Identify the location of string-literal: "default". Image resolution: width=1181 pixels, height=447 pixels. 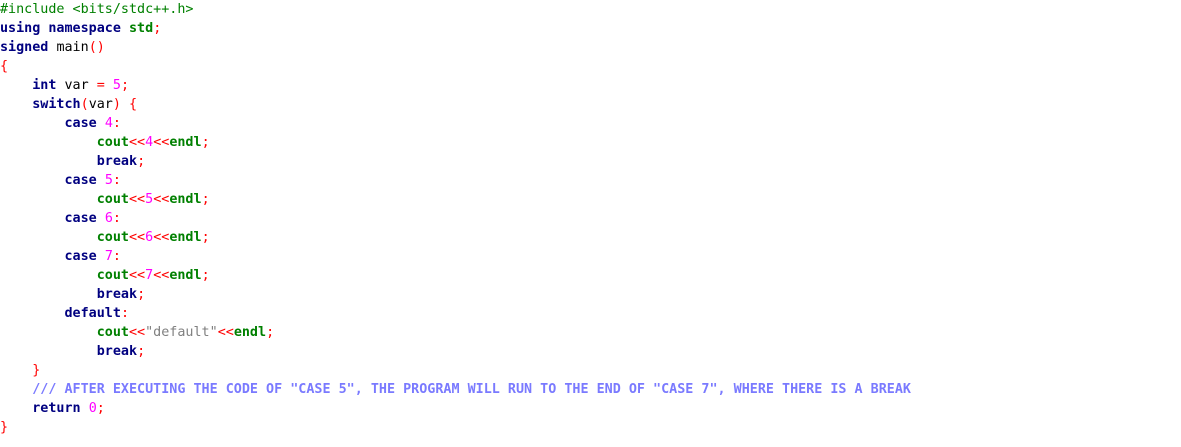
(181, 332).